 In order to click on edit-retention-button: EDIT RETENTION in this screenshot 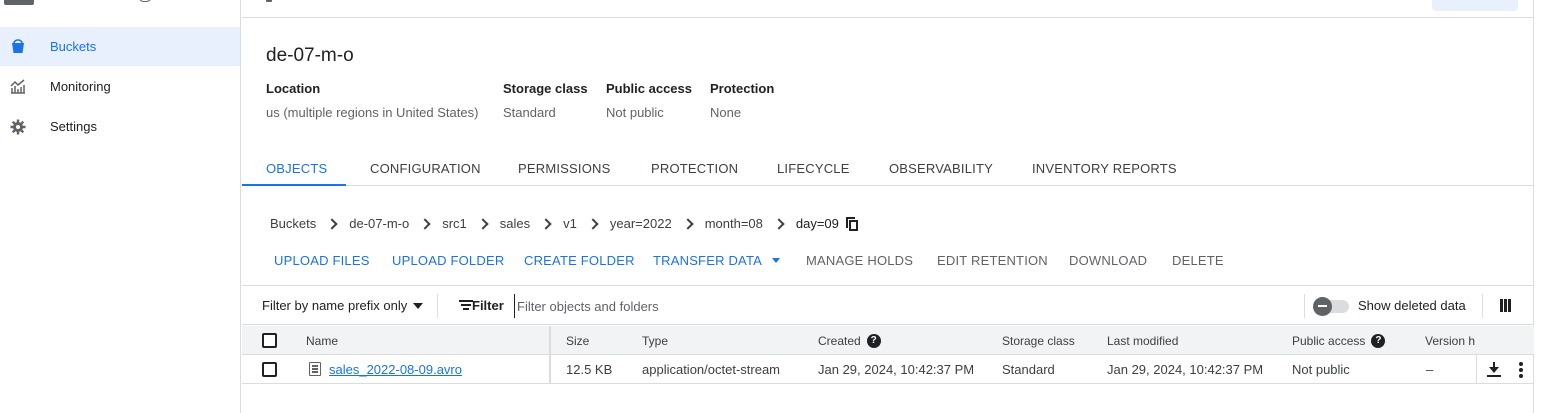, I will do `click(992, 260)`.